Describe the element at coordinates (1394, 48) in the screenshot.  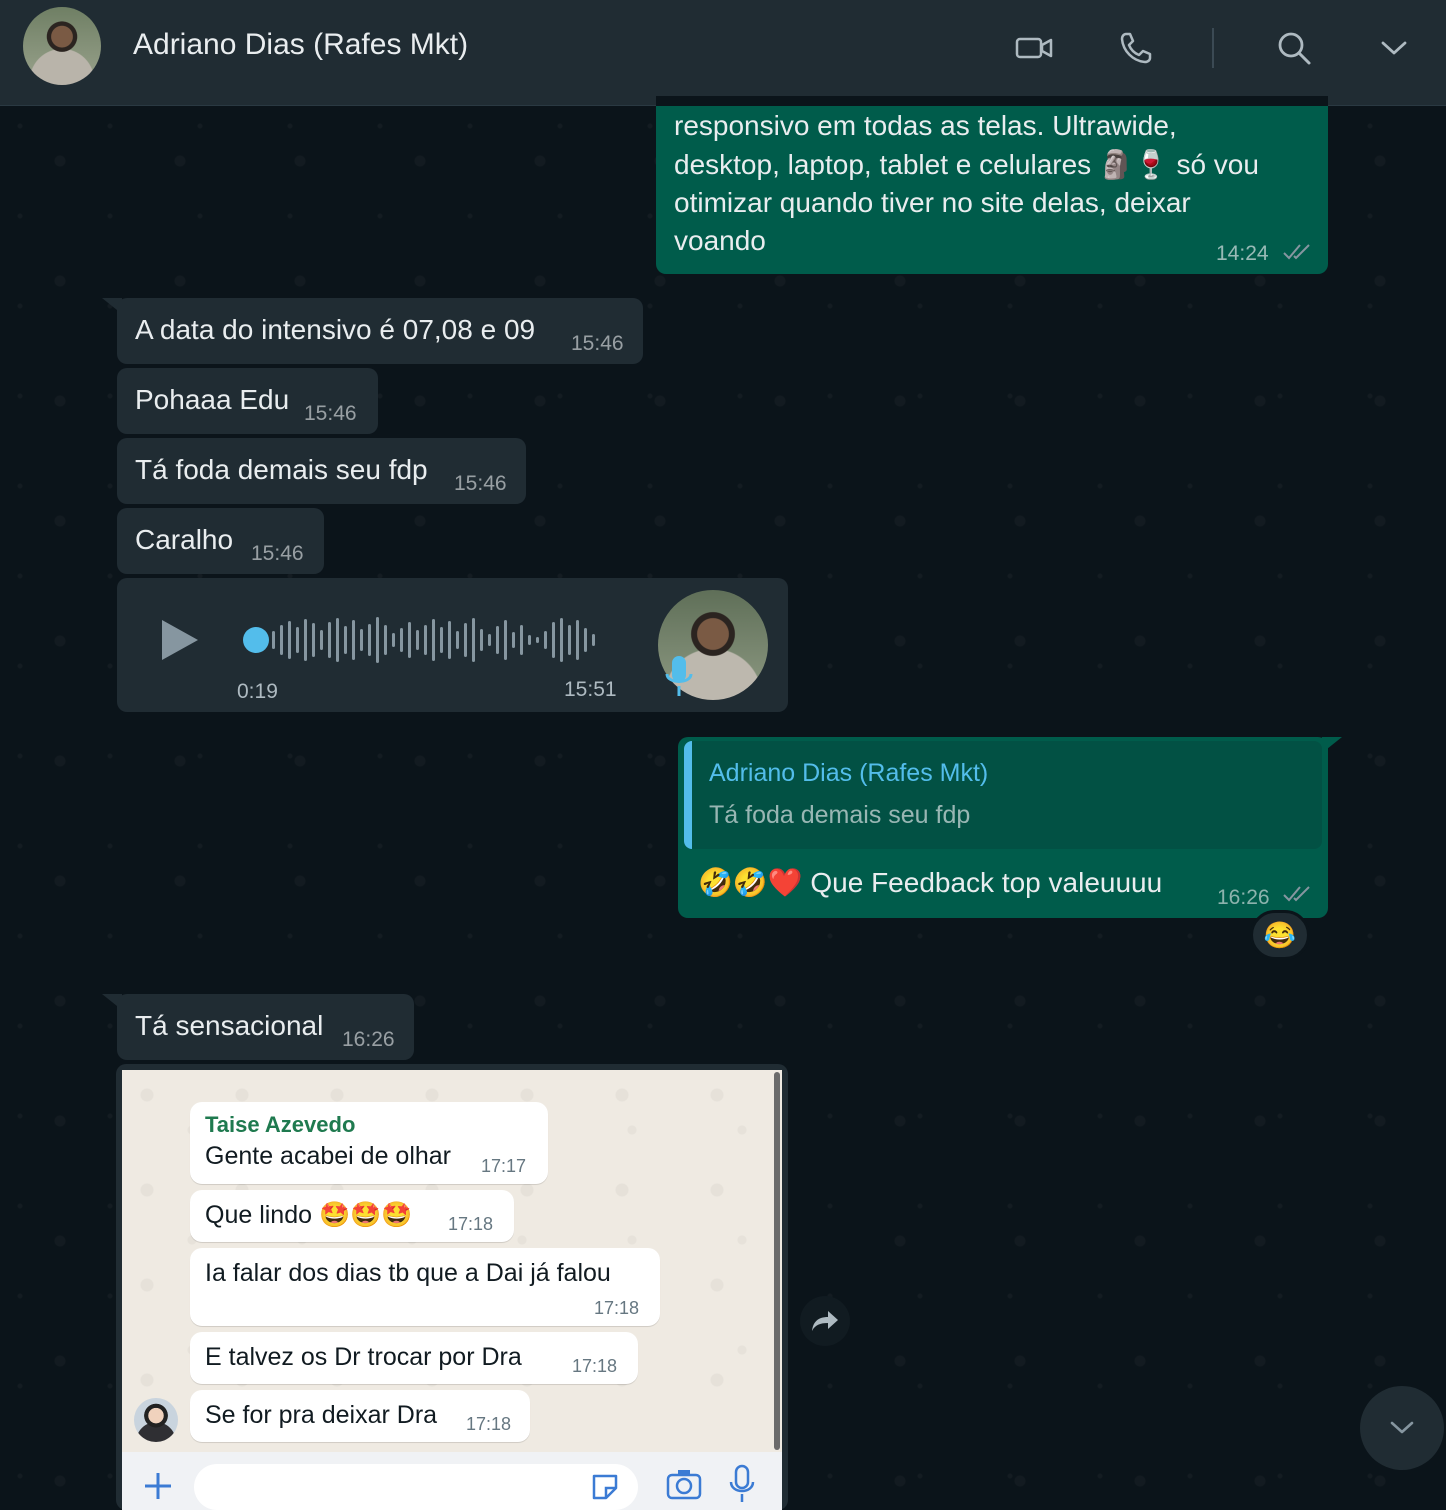
I see `chevron-down-icon` at that location.